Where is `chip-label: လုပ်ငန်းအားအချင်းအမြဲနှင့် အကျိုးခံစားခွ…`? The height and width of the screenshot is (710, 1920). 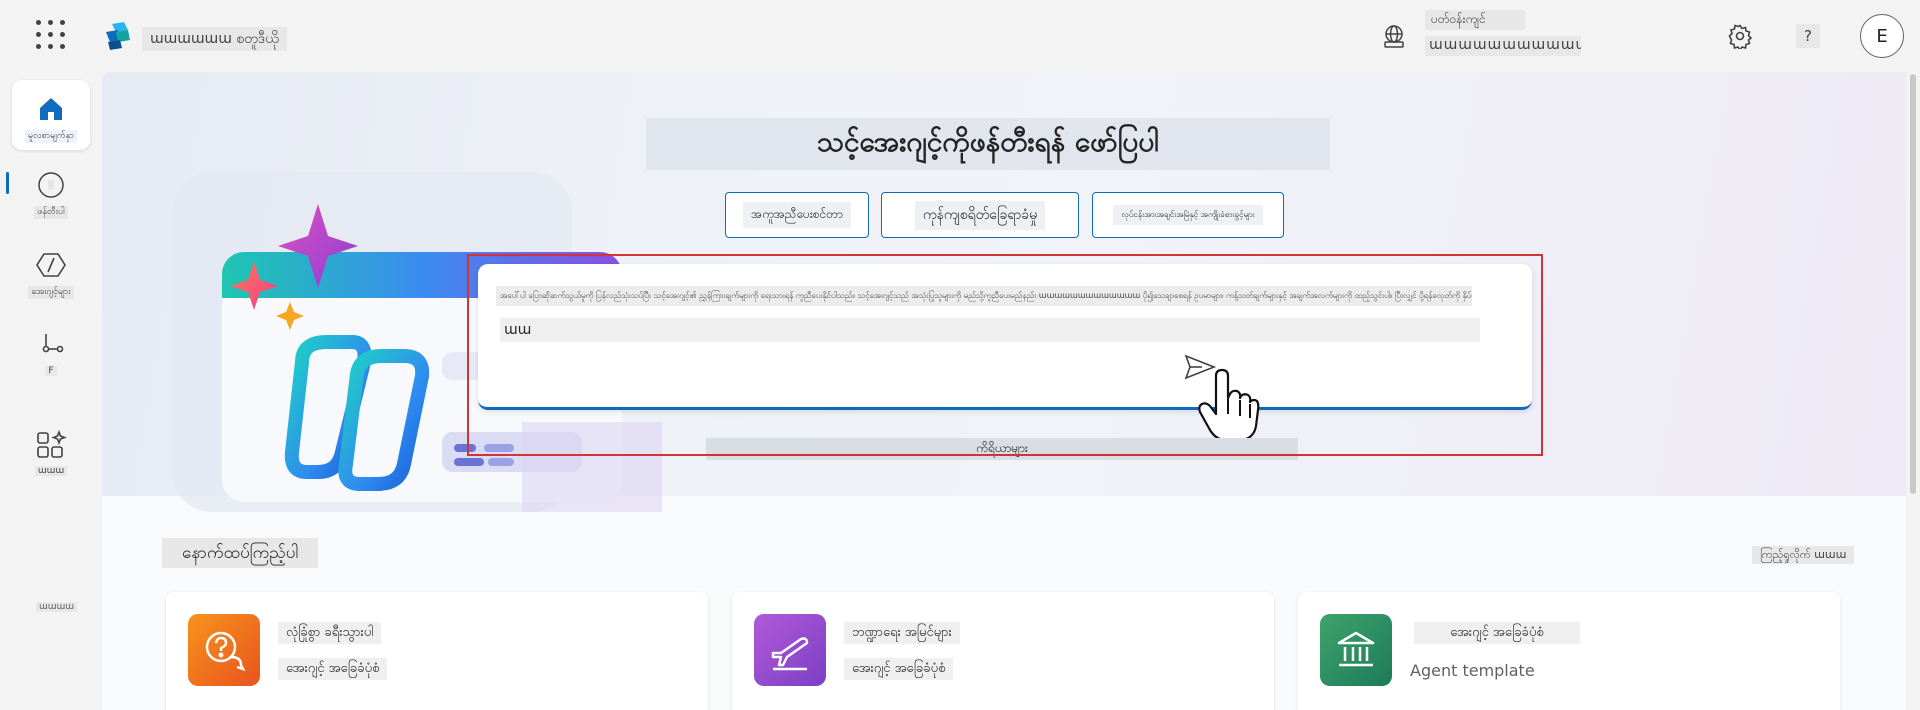 chip-label: လုပ်ငန်းအားအချင်းအမြဲနှင့် အကျိုးခံစားခွ… is located at coordinates (1188, 215).